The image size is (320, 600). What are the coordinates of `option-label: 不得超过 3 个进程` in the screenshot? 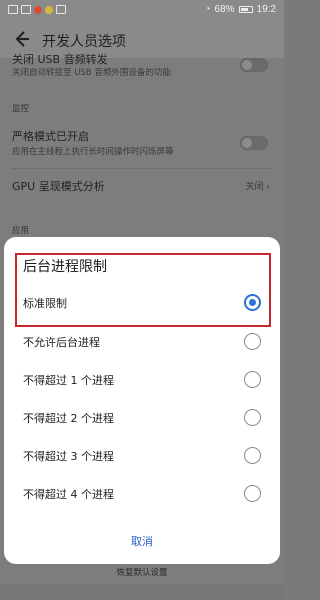 It's located at (68, 456).